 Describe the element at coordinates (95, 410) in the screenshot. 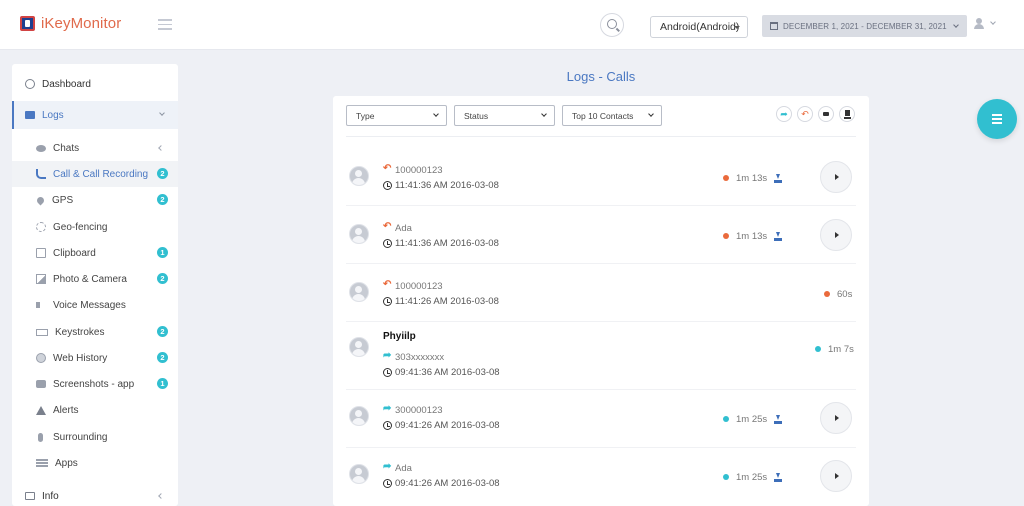

I see `sidebar-item-alerts: Alerts` at that location.